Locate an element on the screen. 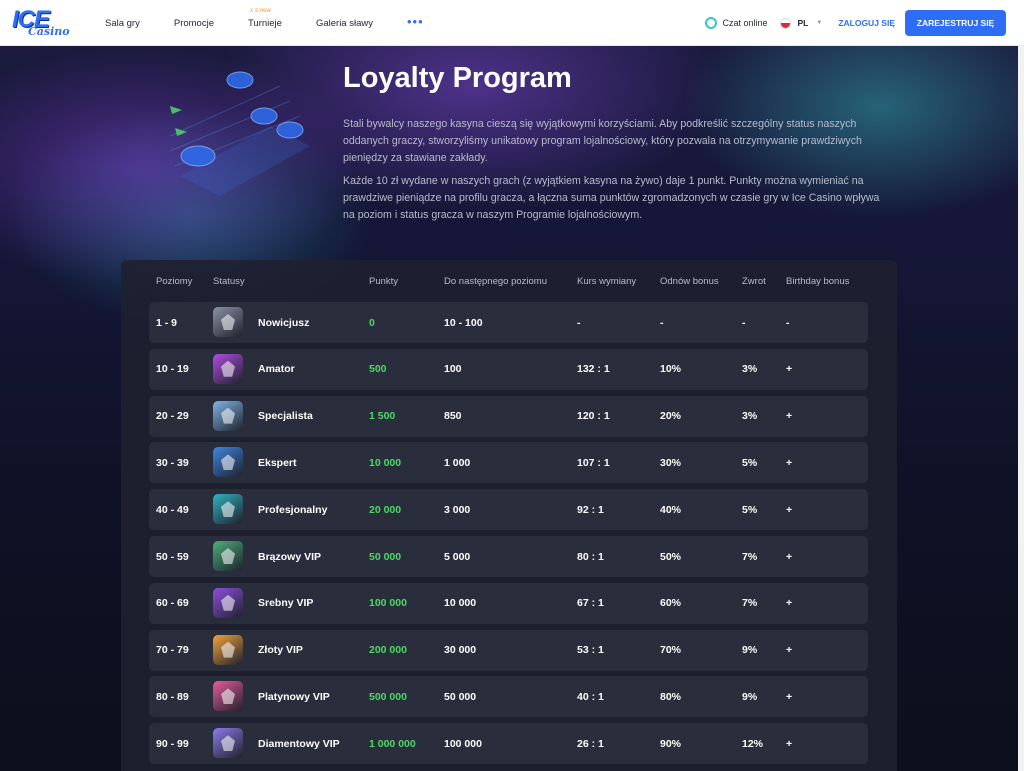 Image resolution: width=1024 pixels, height=771 pixels. renew-bonus-cell: 50% is located at coordinates (671, 556).